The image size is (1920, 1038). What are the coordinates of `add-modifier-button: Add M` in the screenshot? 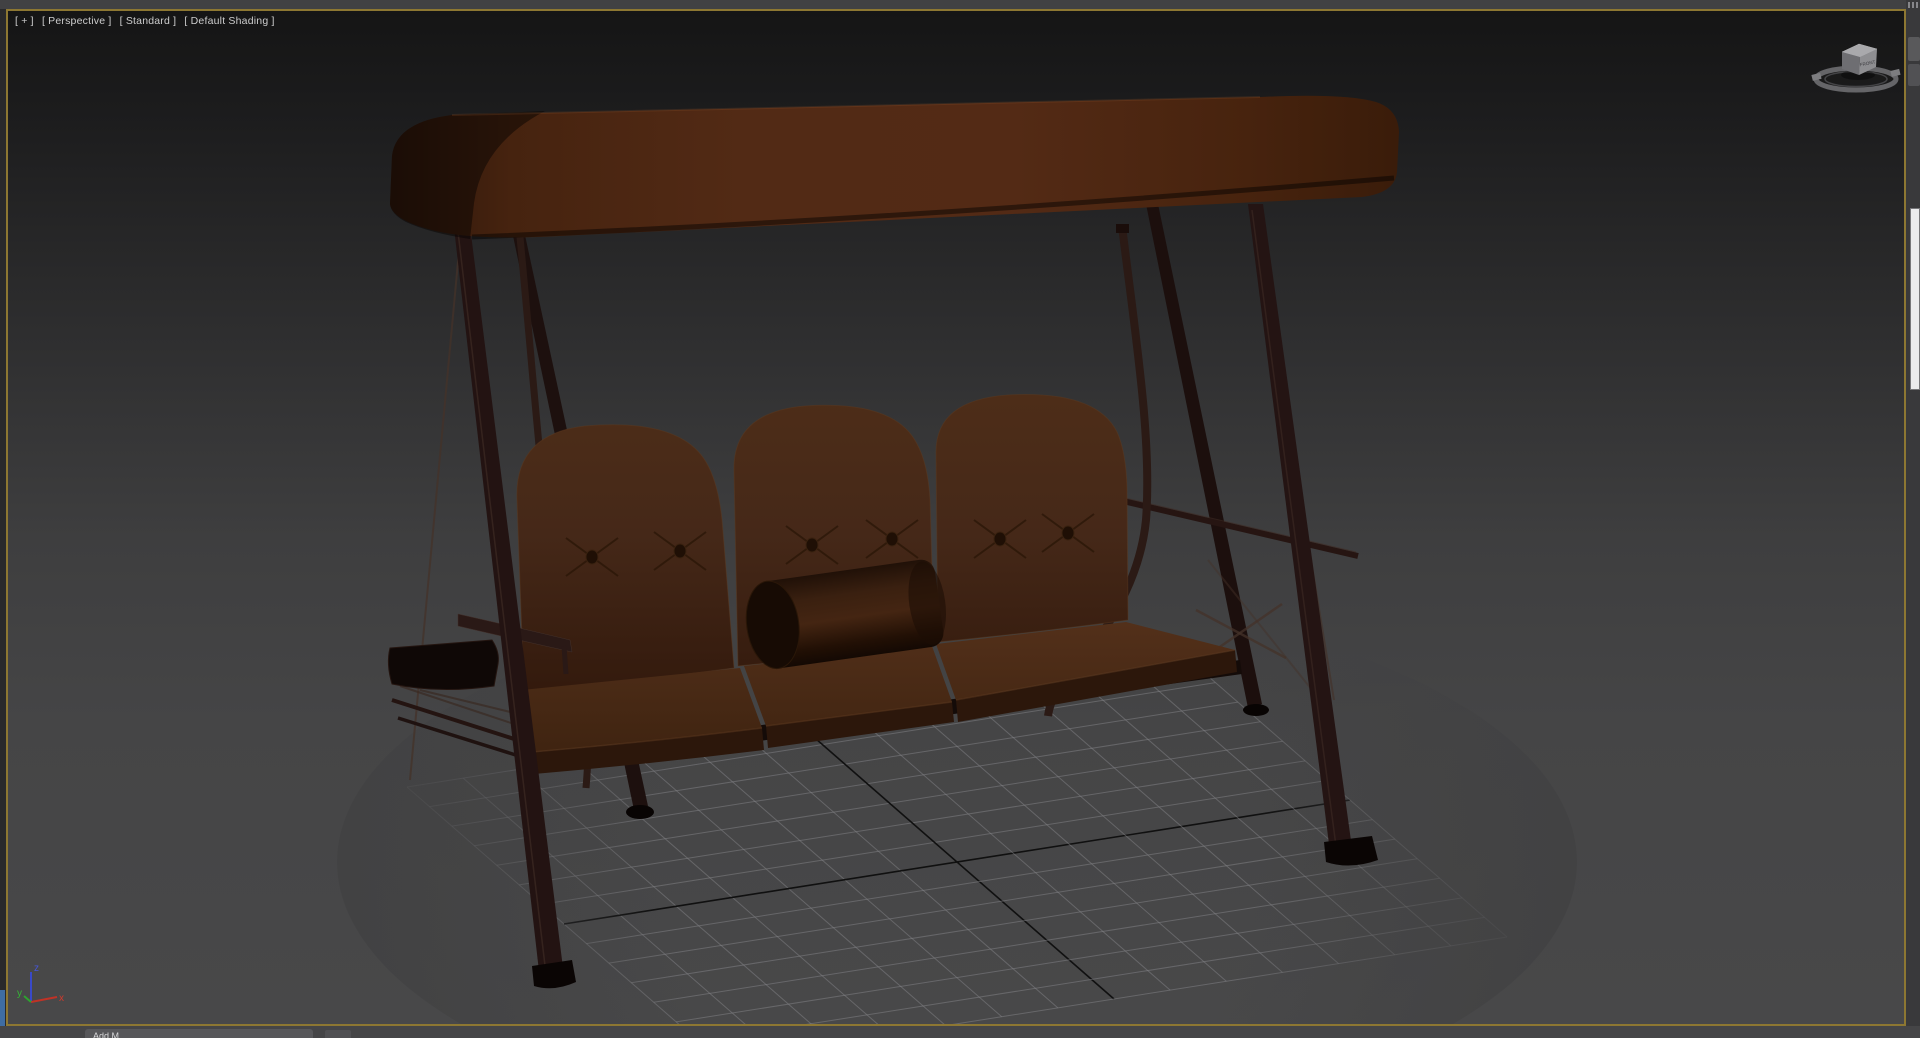 It's located at (199, 1033).